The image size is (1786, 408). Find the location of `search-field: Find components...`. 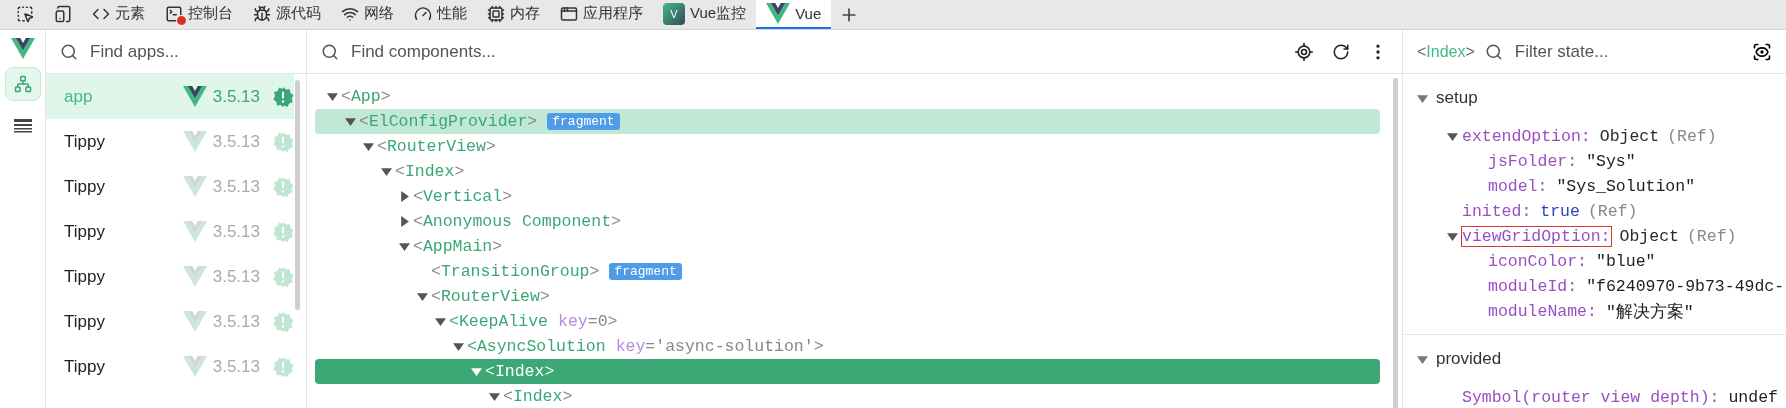

search-field: Find components... is located at coordinates (816, 51).